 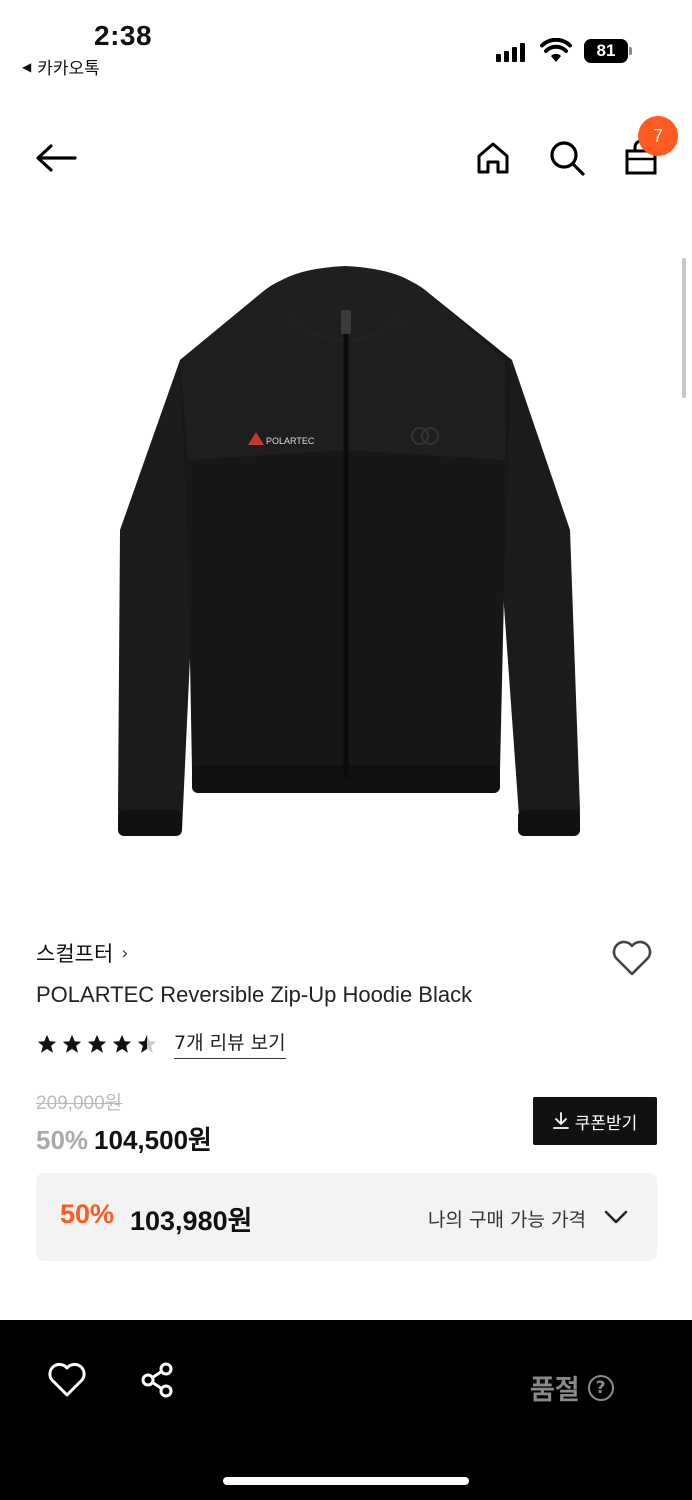 What do you see at coordinates (346, 45) in the screenshot?
I see `status-bar: 2:38 ◀ 카카오톡 81` at bounding box center [346, 45].